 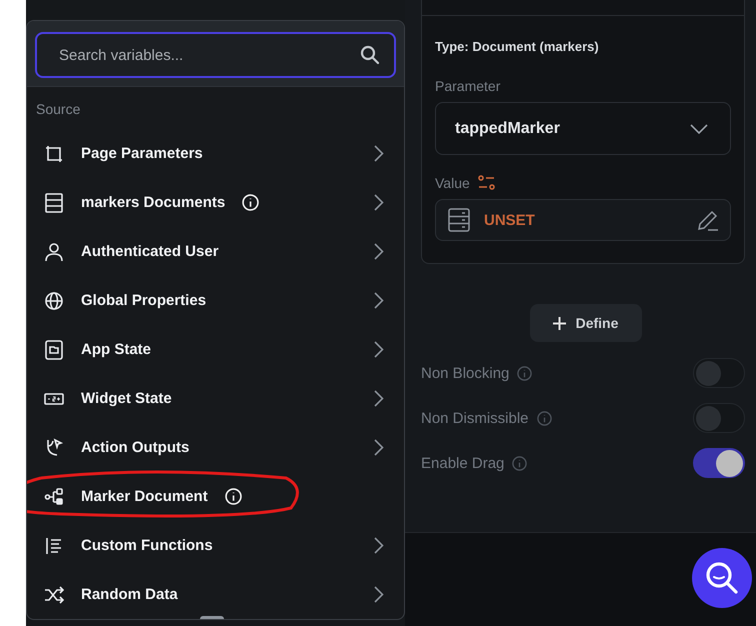 What do you see at coordinates (215, 545) in the screenshot?
I see `menu-item: Custom Functions` at bounding box center [215, 545].